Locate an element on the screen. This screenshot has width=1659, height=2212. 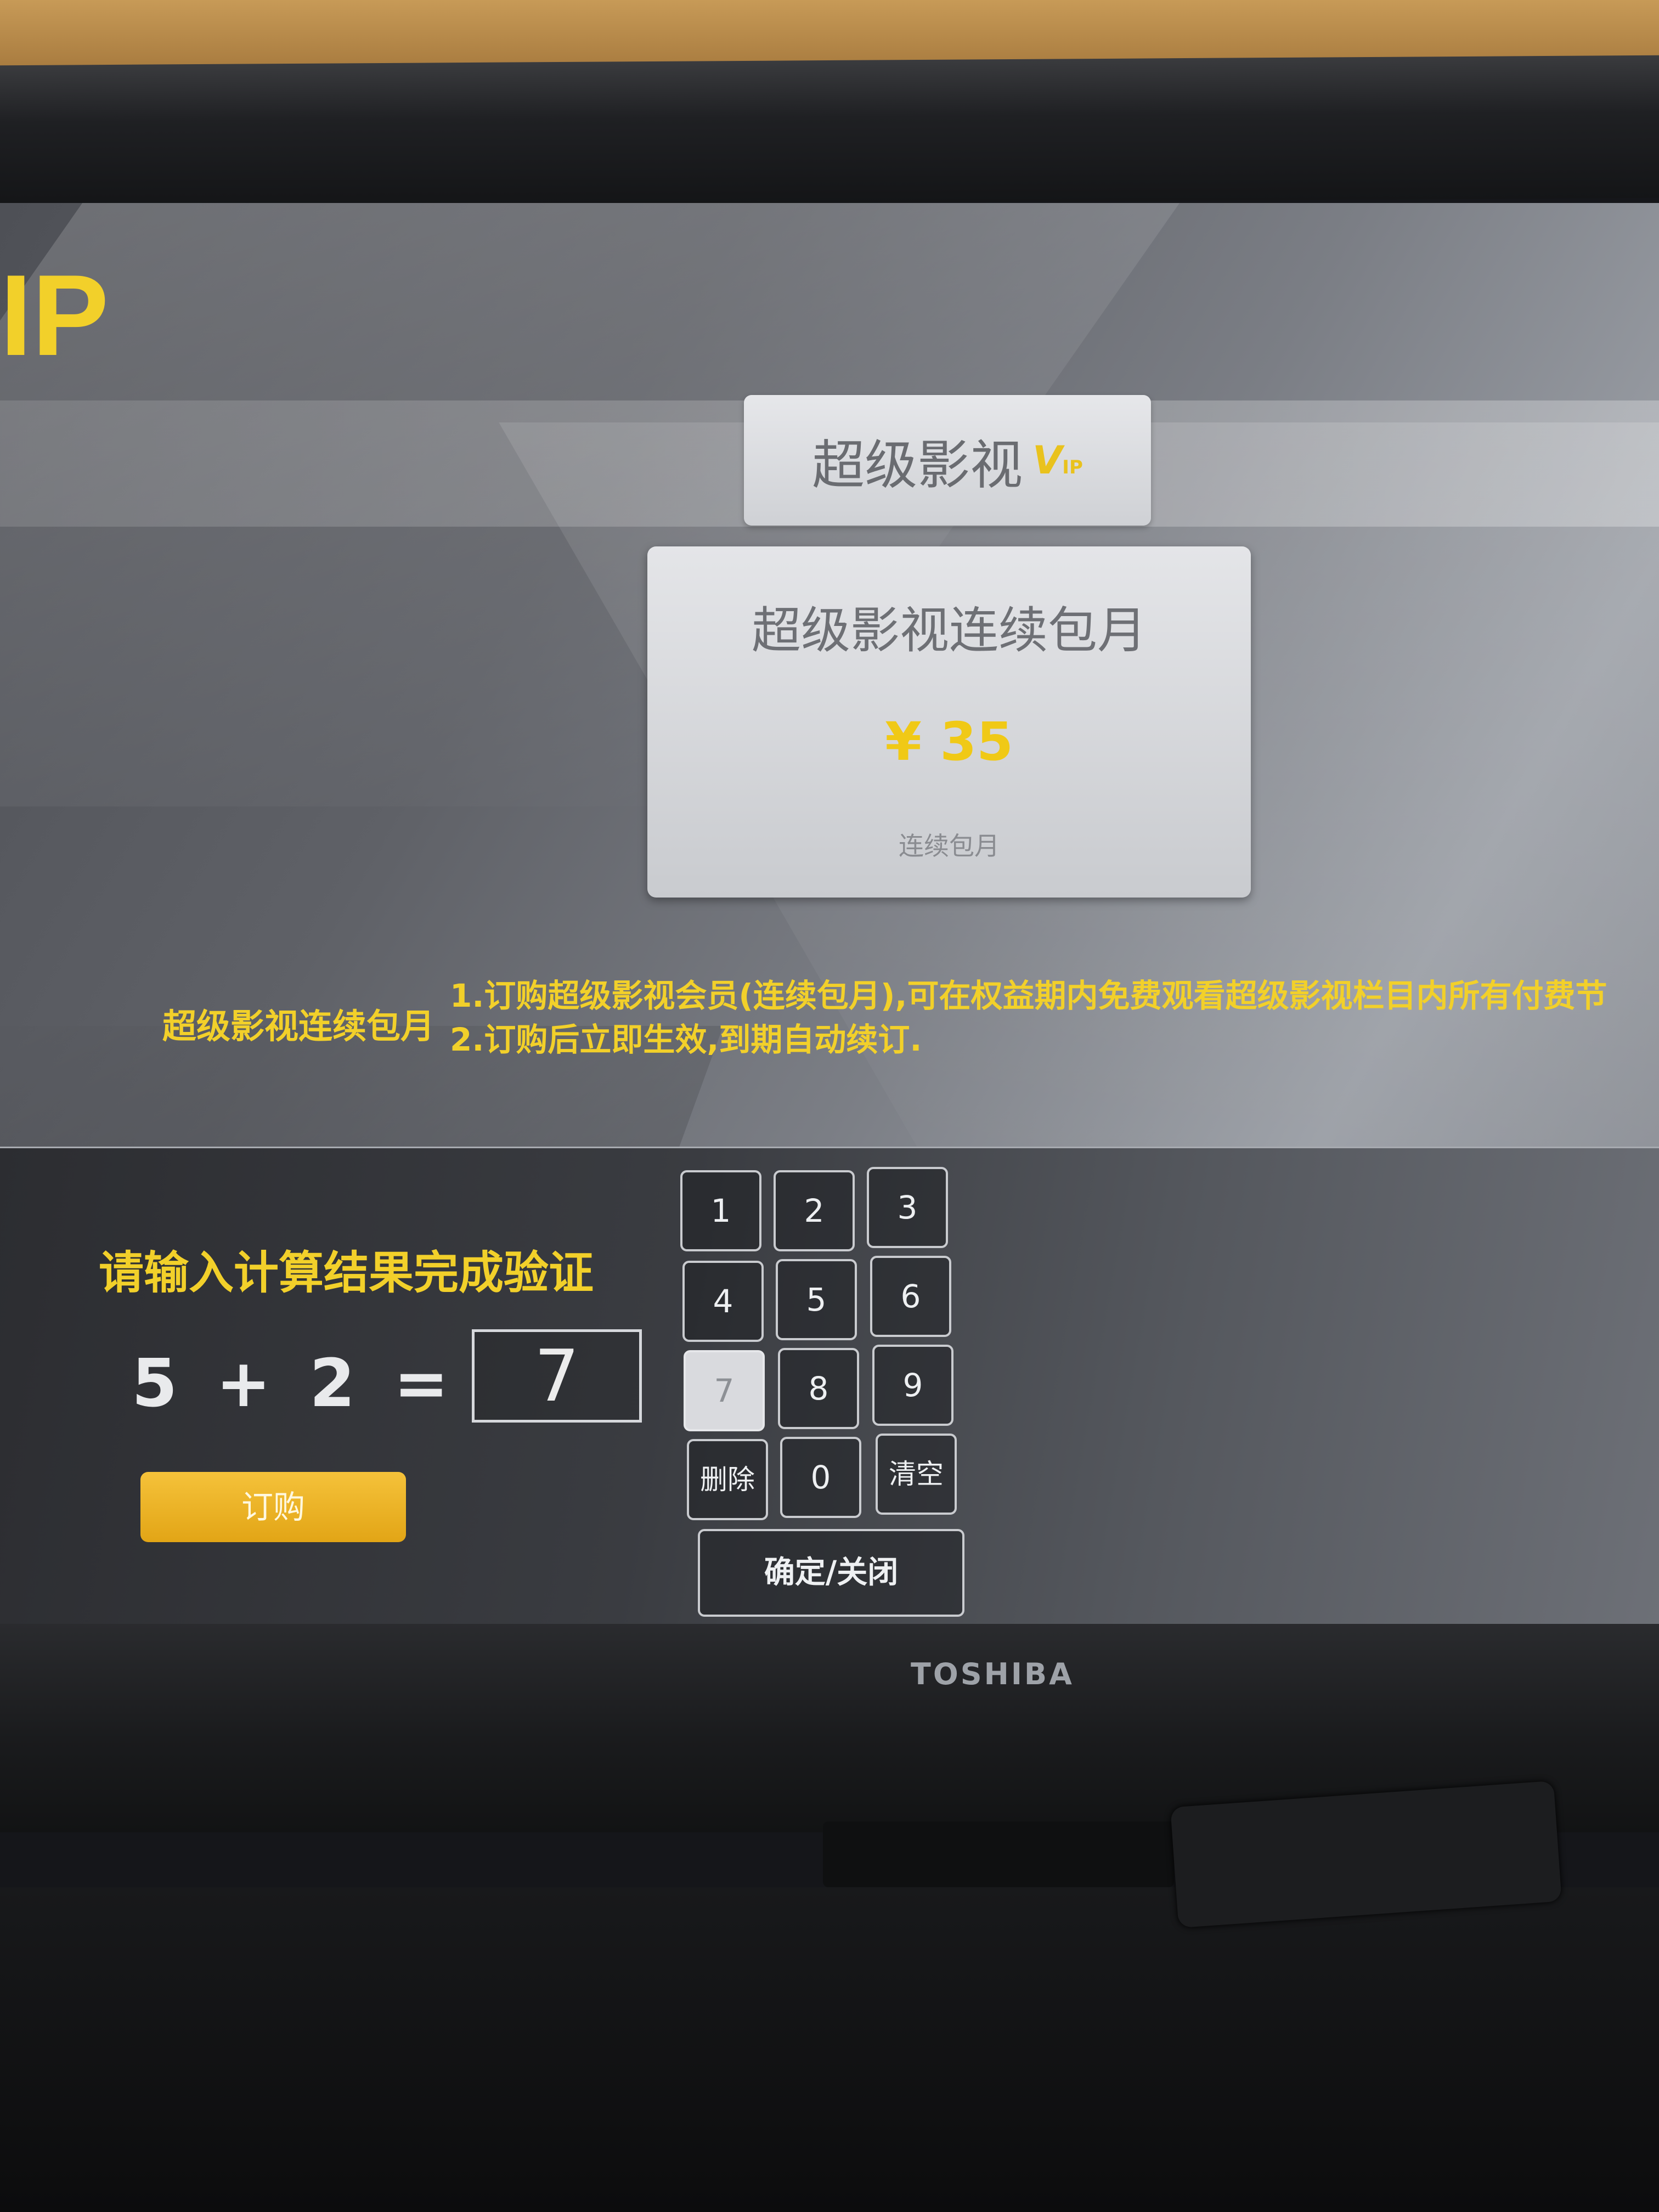
package-title: 超级影视连续包月 is located at coordinates (950, 630).